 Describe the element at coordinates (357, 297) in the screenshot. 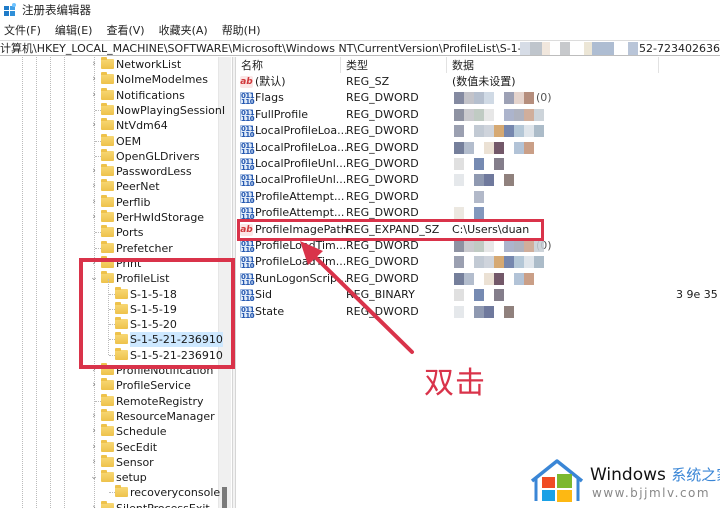

I see `annotation-arrow-icon` at that location.